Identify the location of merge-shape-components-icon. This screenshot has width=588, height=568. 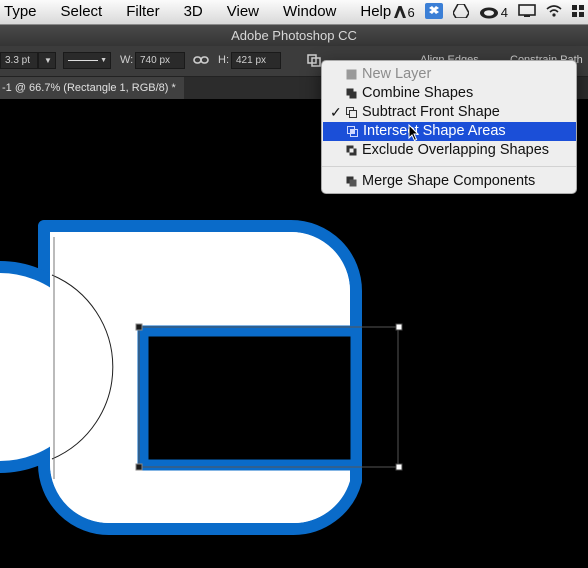
(351, 181).